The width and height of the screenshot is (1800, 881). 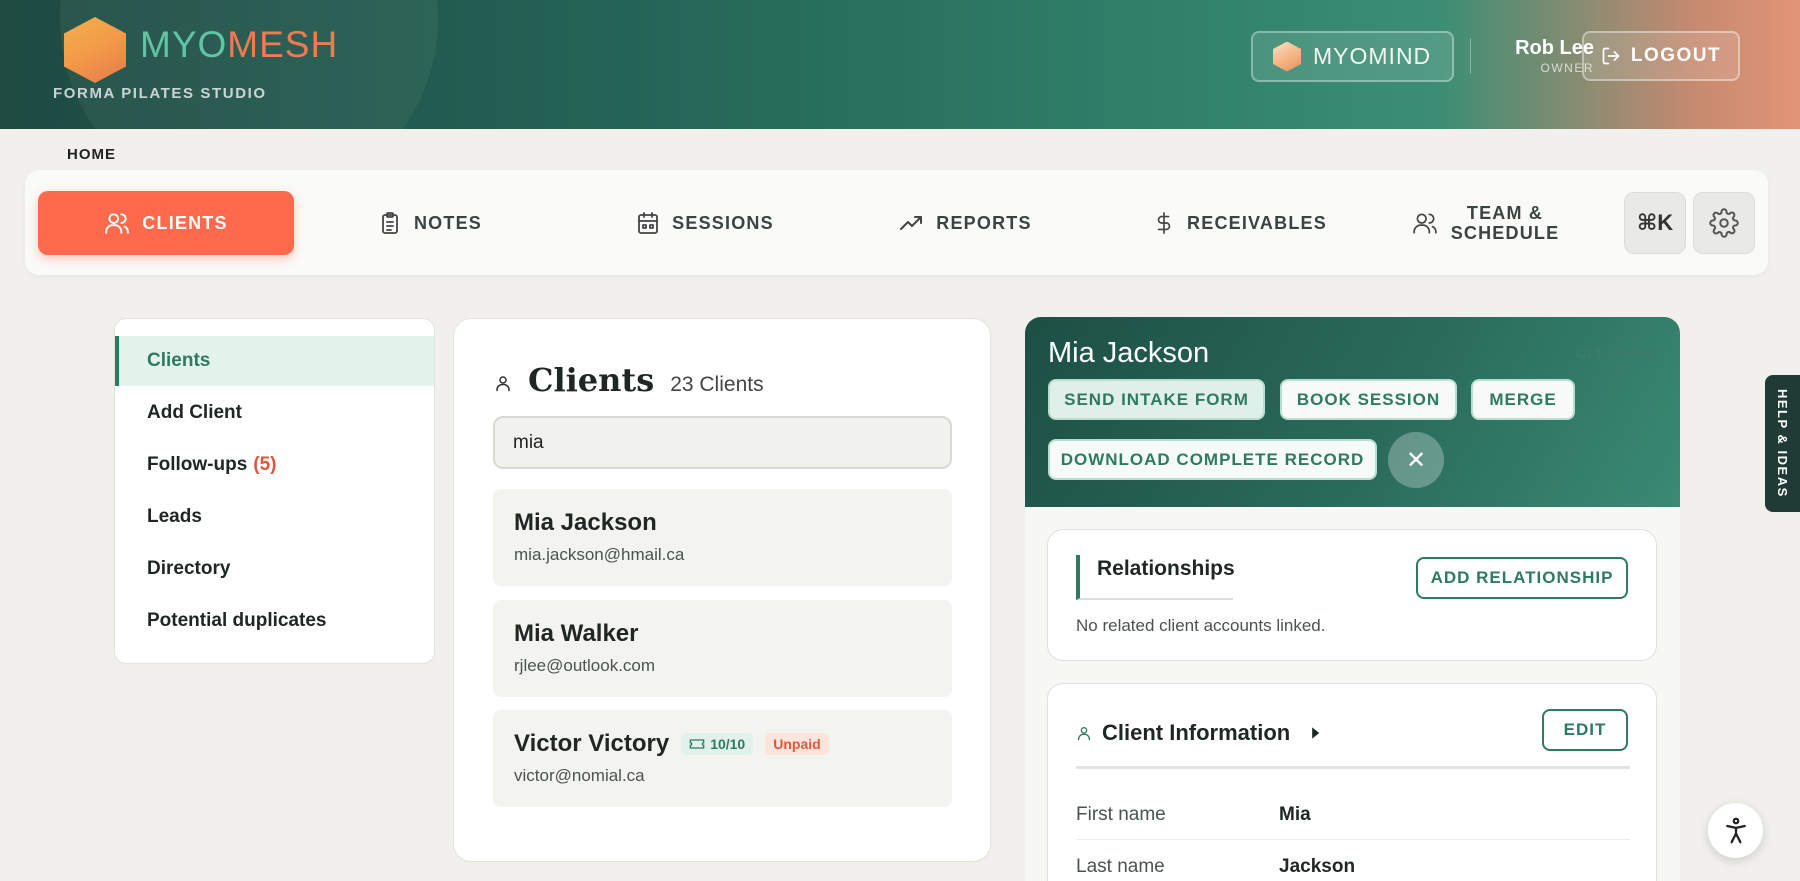 What do you see at coordinates (1257, 222) in the screenshot?
I see `tab-receivables-label: RECEIVABLES` at bounding box center [1257, 222].